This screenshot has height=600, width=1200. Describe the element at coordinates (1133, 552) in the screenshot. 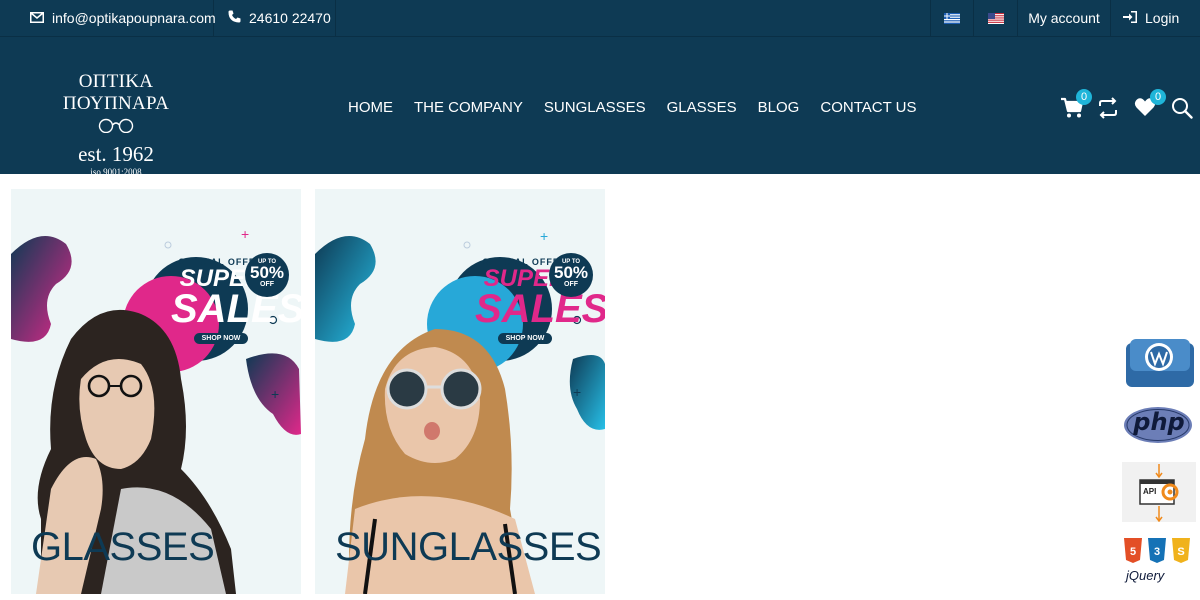

I see `svg-text: 5` at that location.